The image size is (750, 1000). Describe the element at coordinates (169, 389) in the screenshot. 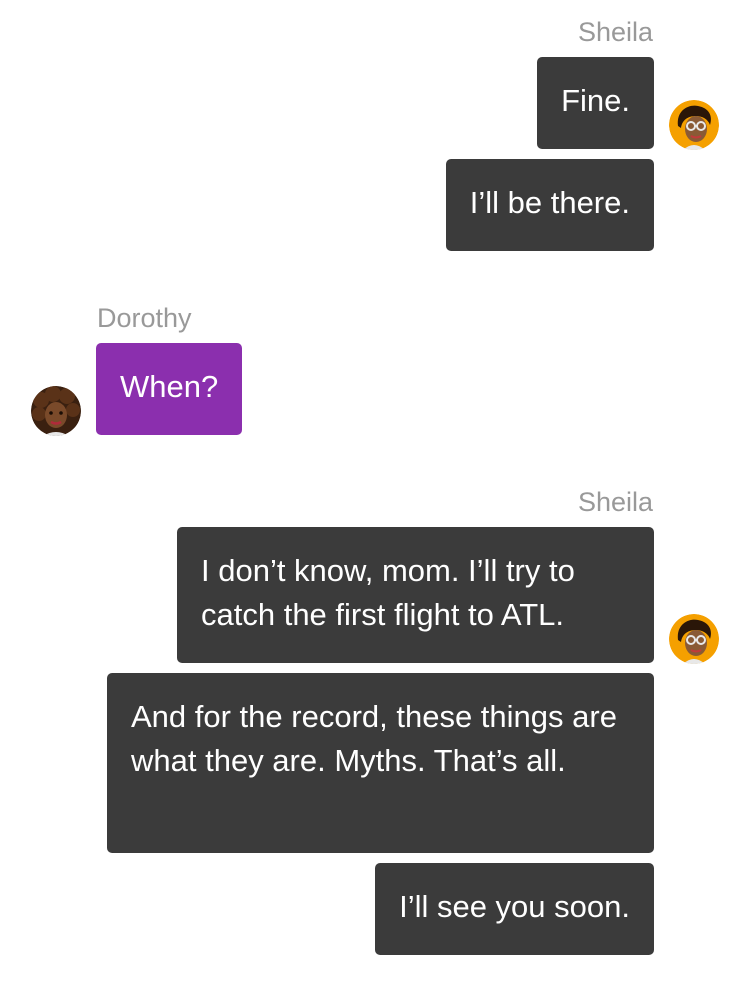

I see `message-bubble-incoming: When?` at that location.